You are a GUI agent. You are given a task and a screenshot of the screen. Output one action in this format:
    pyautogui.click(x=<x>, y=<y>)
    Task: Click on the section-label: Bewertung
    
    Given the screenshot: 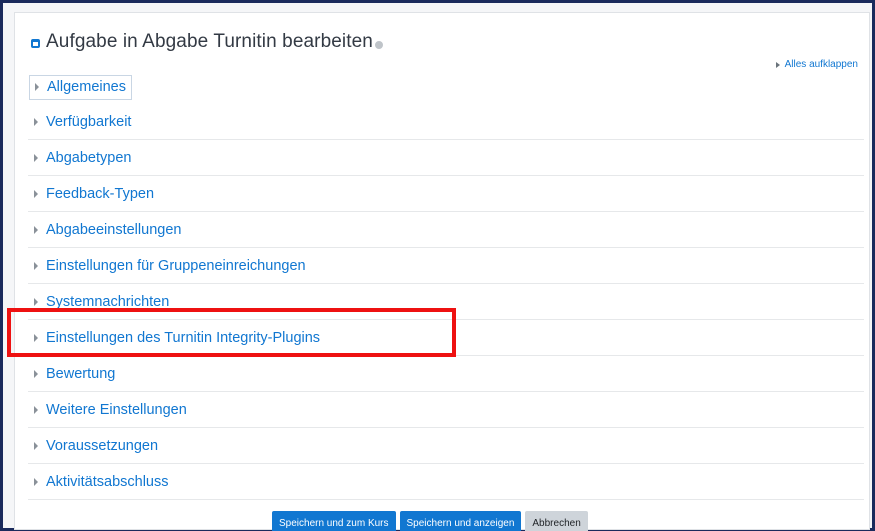 What is the action you would take?
    pyautogui.click(x=81, y=373)
    